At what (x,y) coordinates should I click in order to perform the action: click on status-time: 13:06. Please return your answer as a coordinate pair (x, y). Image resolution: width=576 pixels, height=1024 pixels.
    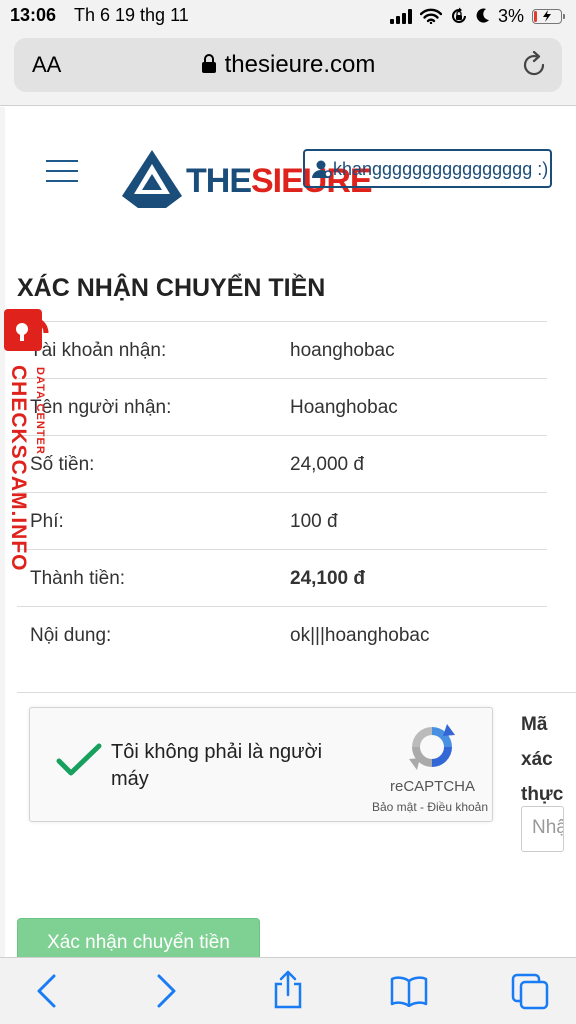
    Looking at the image, I should click on (33, 15).